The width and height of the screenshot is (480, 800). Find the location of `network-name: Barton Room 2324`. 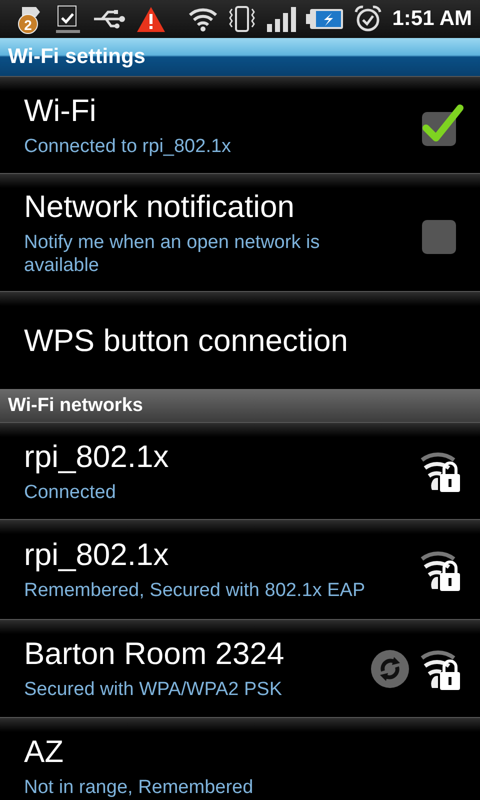

network-name: Barton Room 2324 is located at coordinates (155, 654).